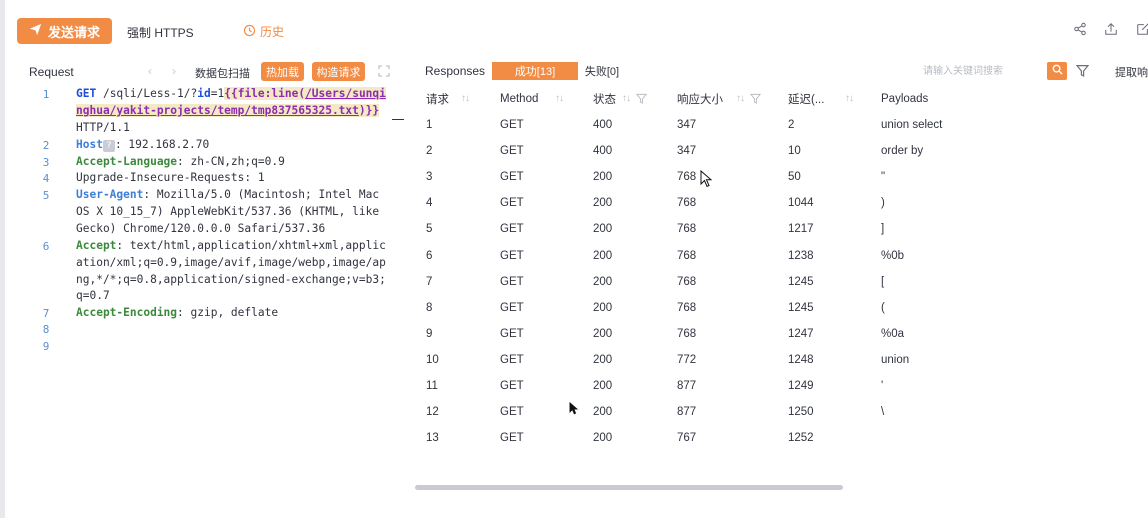 This screenshot has width=1148, height=518. Describe the element at coordinates (162, 144) in the screenshot. I see `header-value: : 192.168.2.70` at that location.